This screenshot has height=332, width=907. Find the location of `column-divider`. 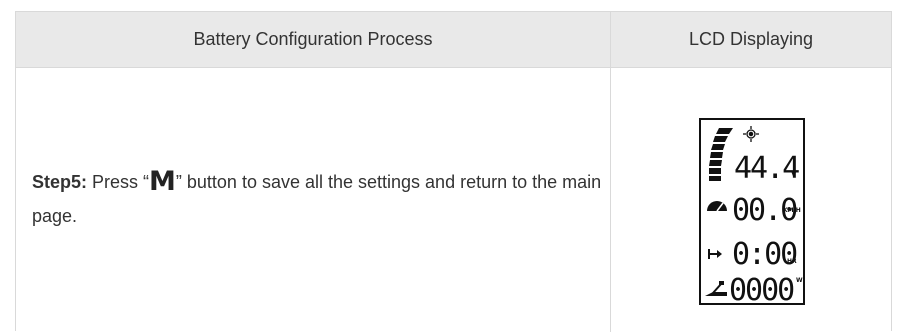

column-divider is located at coordinates (610, 172).